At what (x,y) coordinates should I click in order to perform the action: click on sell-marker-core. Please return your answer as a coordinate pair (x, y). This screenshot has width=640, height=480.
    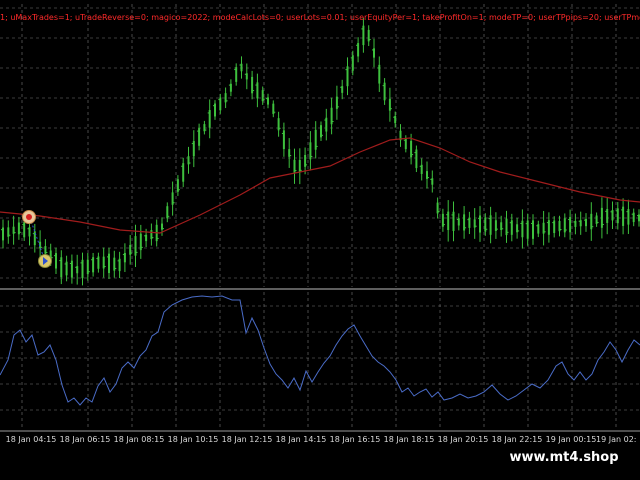
    Looking at the image, I should click on (29, 217).